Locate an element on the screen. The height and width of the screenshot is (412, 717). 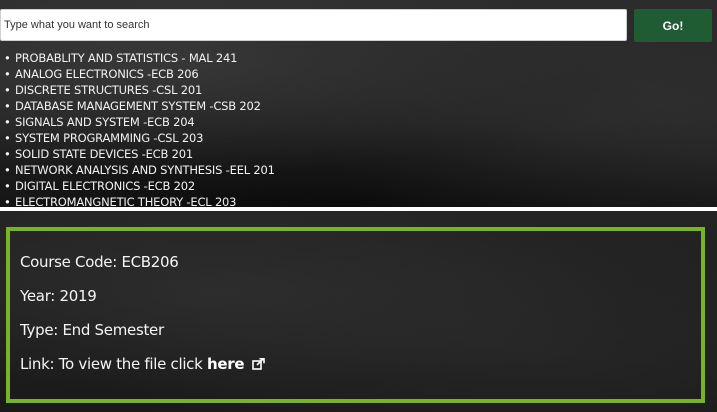
course-item: • DIGITAL ELECTRONICS -ECB 202 is located at coordinates (139, 186).